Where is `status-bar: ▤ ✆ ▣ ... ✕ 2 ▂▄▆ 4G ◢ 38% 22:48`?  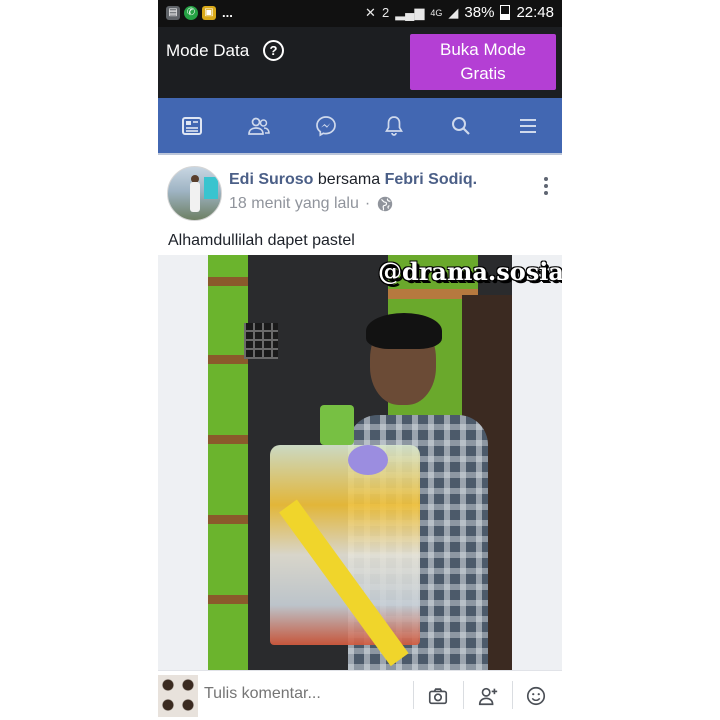 status-bar: ▤ ✆ ▣ ... ✕ 2 ▂▄▆ 4G ◢ 38% 22:48 is located at coordinates (360, 13).